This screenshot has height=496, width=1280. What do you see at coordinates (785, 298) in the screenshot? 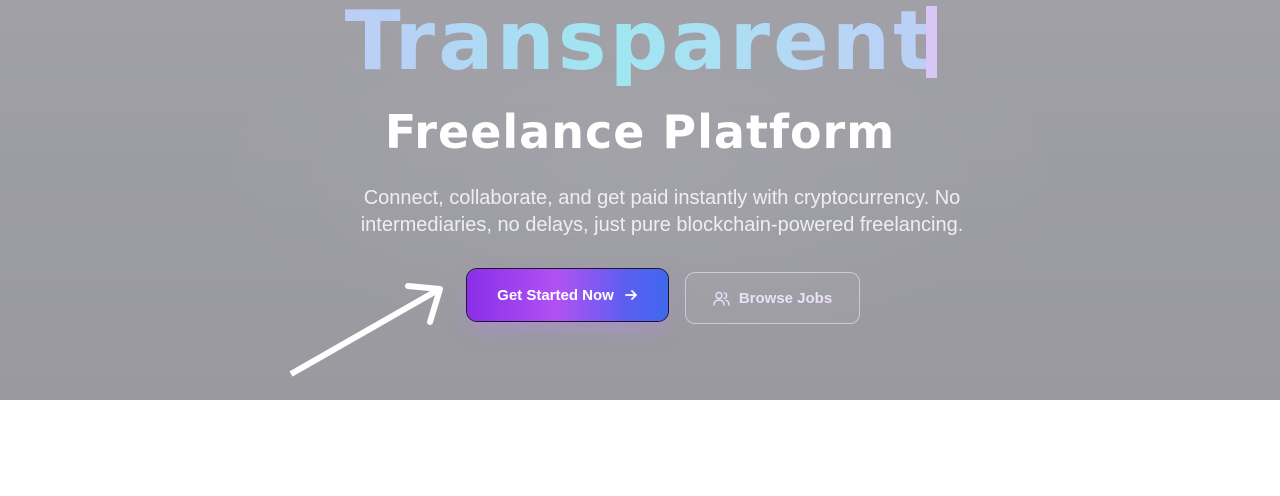
I see `browse-jobs-label: Browse Jobs` at bounding box center [785, 298].